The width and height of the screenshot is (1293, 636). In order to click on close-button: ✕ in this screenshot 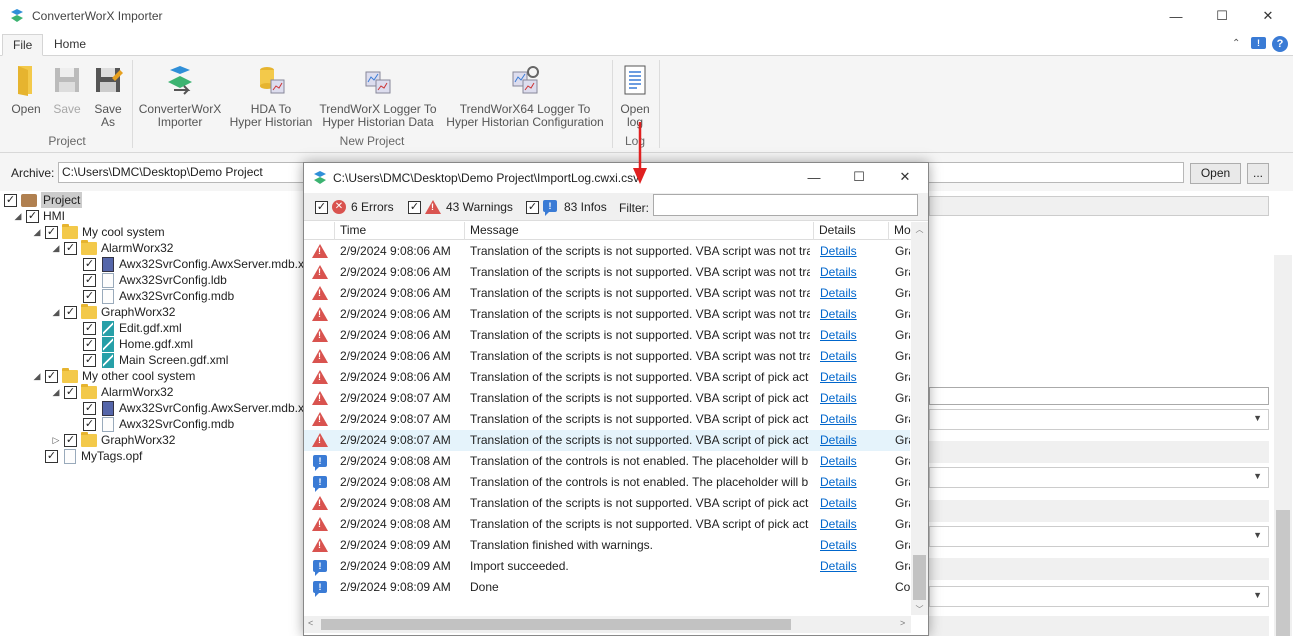, I will do `click(1268, 16)`.